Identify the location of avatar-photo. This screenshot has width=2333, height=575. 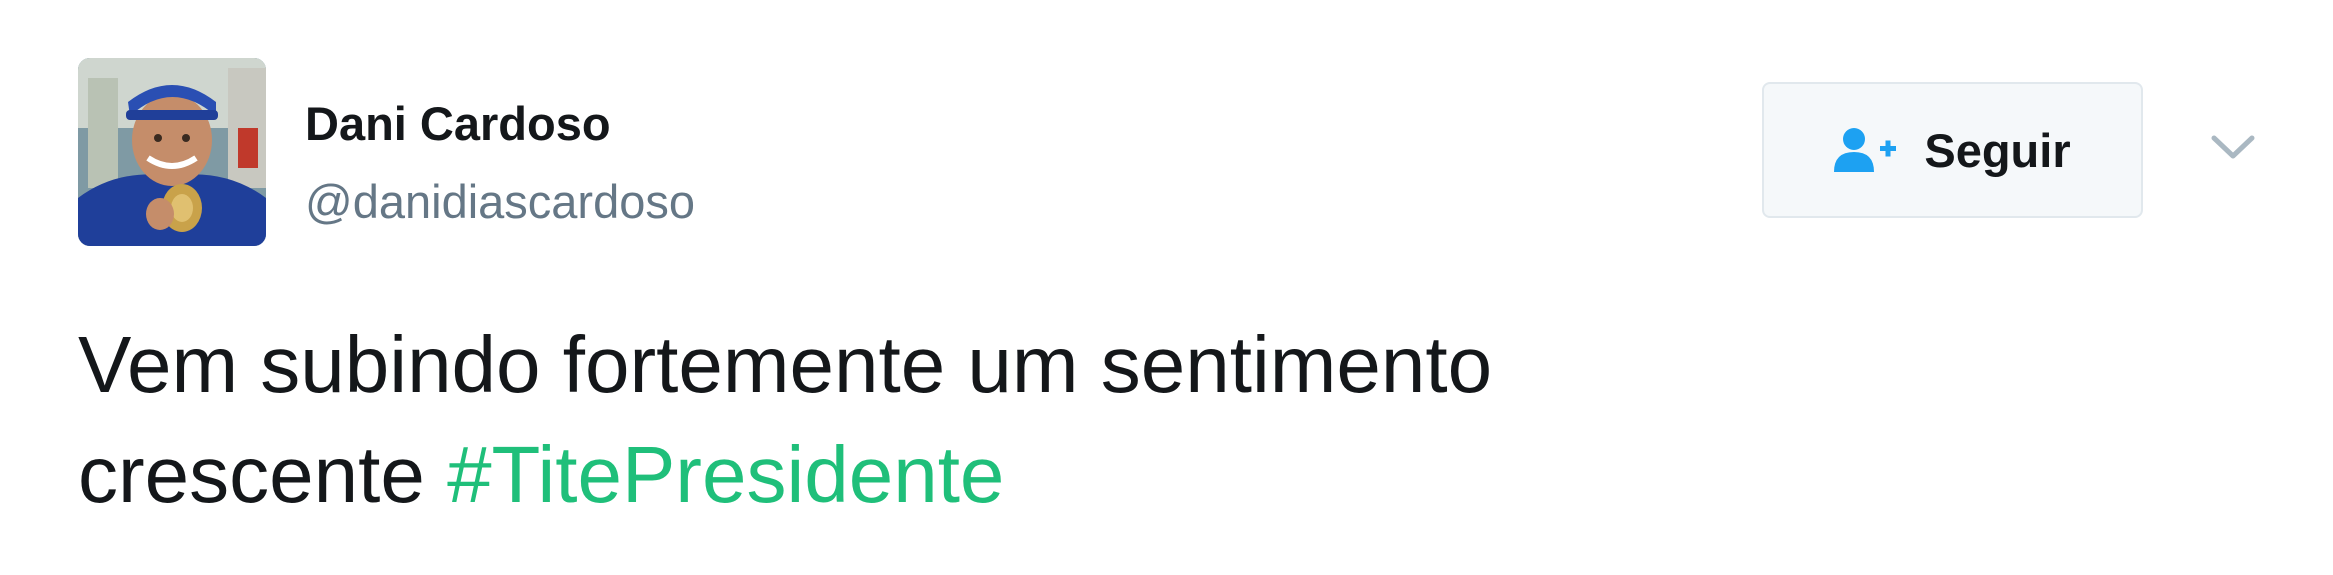
(172, 152).